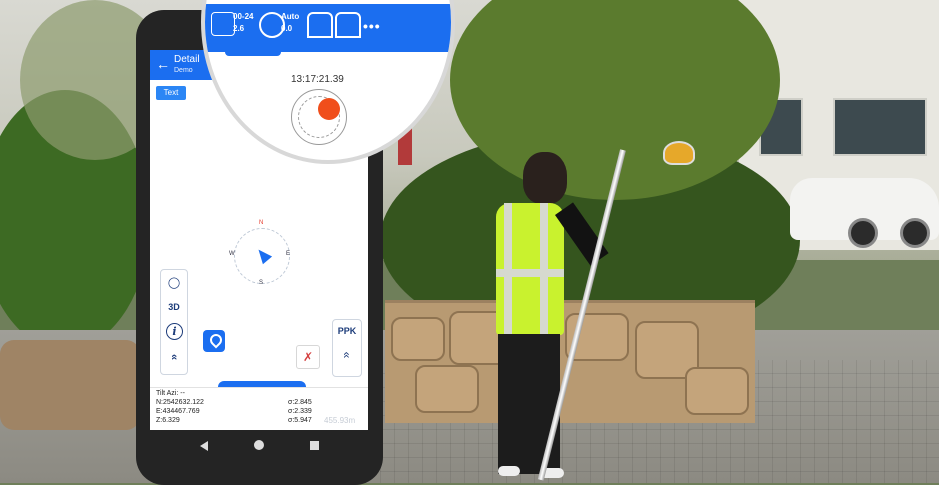  I want to click on info-icon: i, so click(174, 331).